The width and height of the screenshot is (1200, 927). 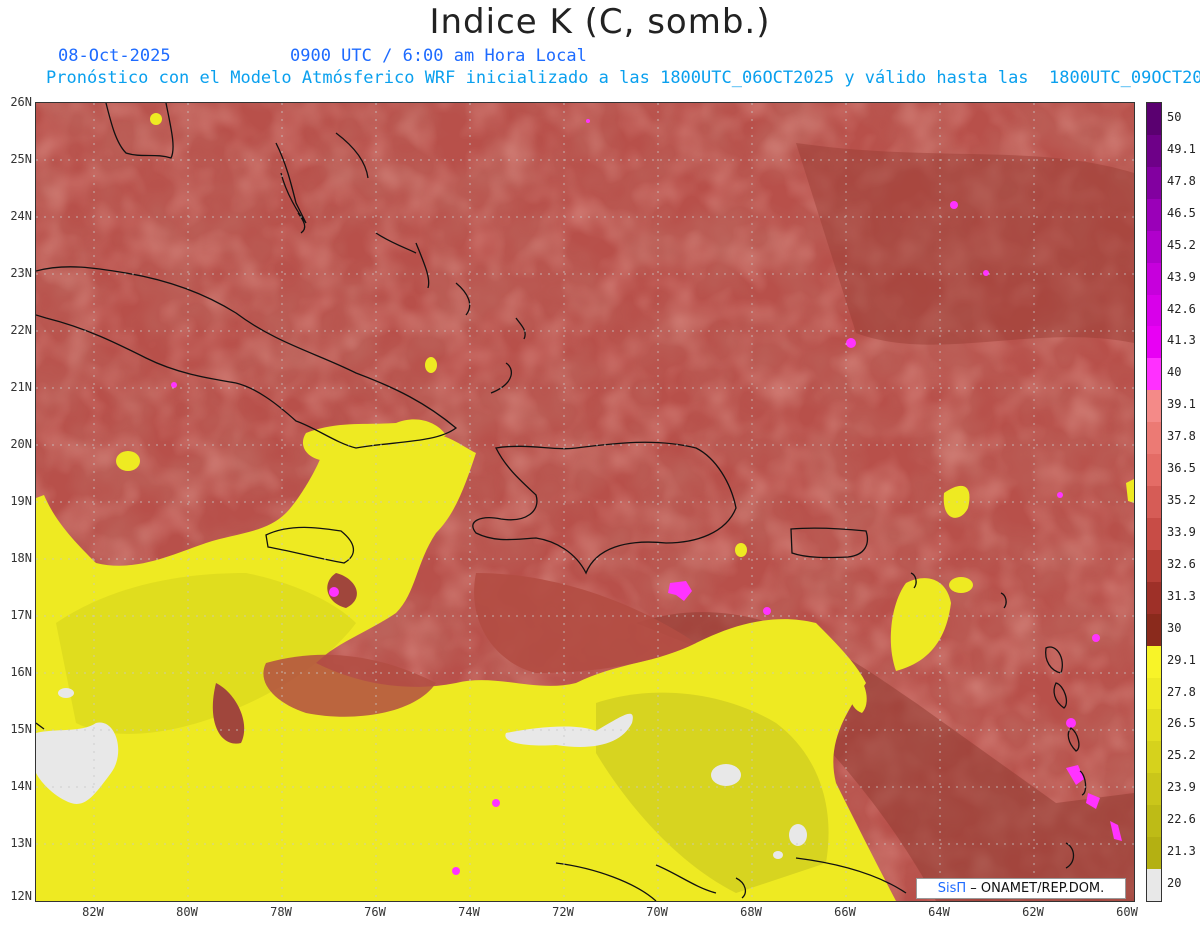 What do you see at coordinates (469, 912) in the screenshot?
I see `lon-label: 74W` at bounding box center [469, 912].